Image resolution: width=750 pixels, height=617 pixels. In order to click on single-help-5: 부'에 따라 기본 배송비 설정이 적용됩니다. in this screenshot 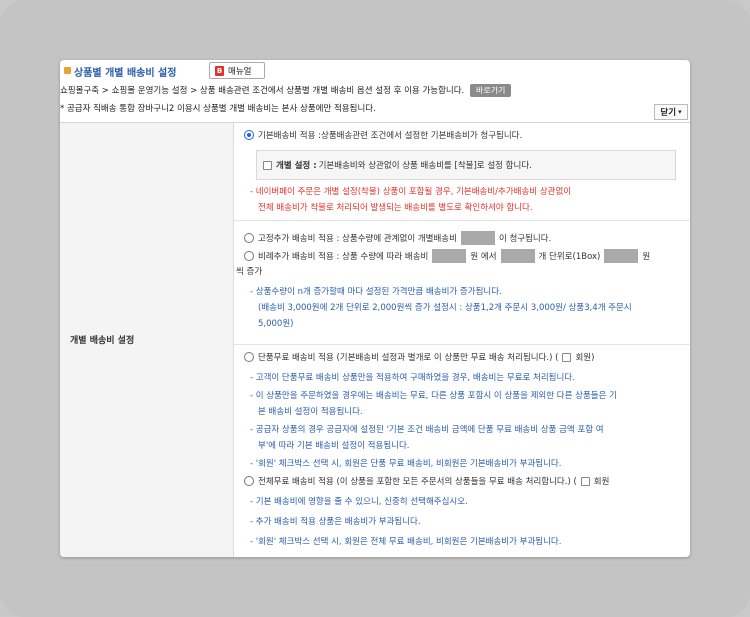, I will do `click(334, 446)`.